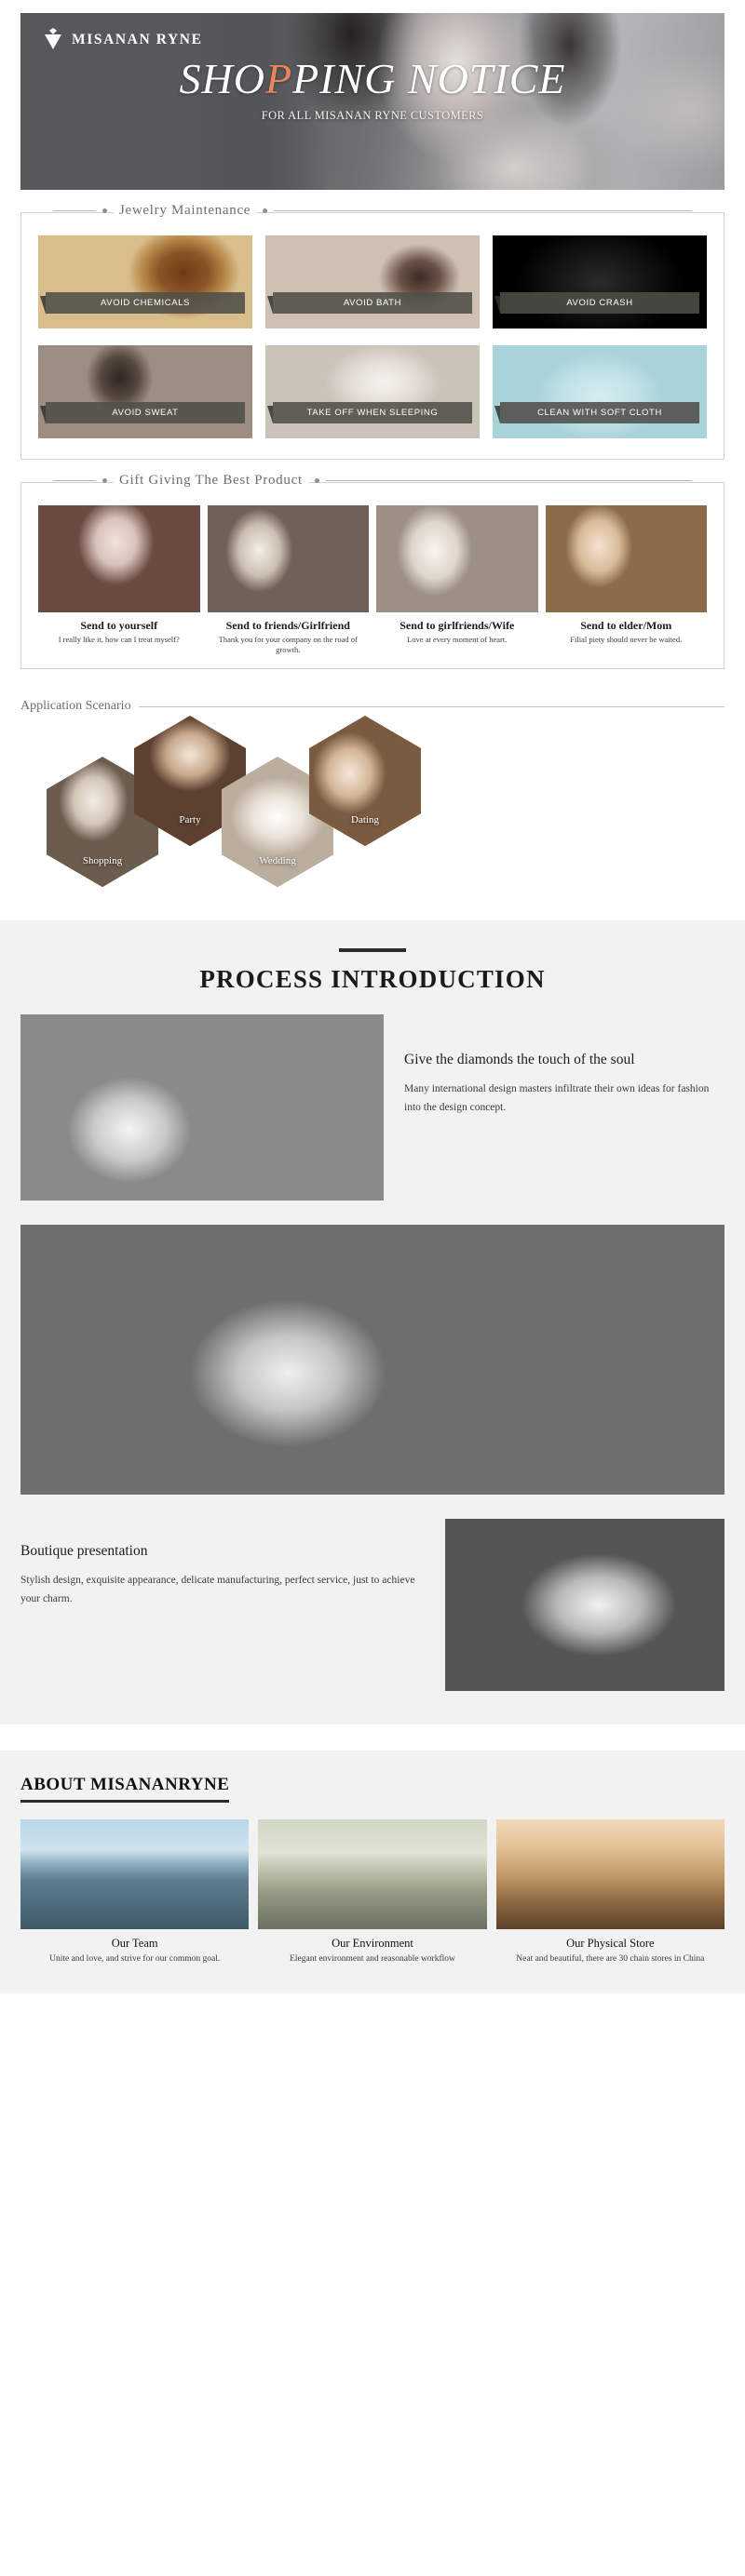 This screenshot has width=745, height=2576. What do you see at coordinates (277, 861) in the screenshot?
I see `scenario-label: Wedding` at bounding box center [277, 861].